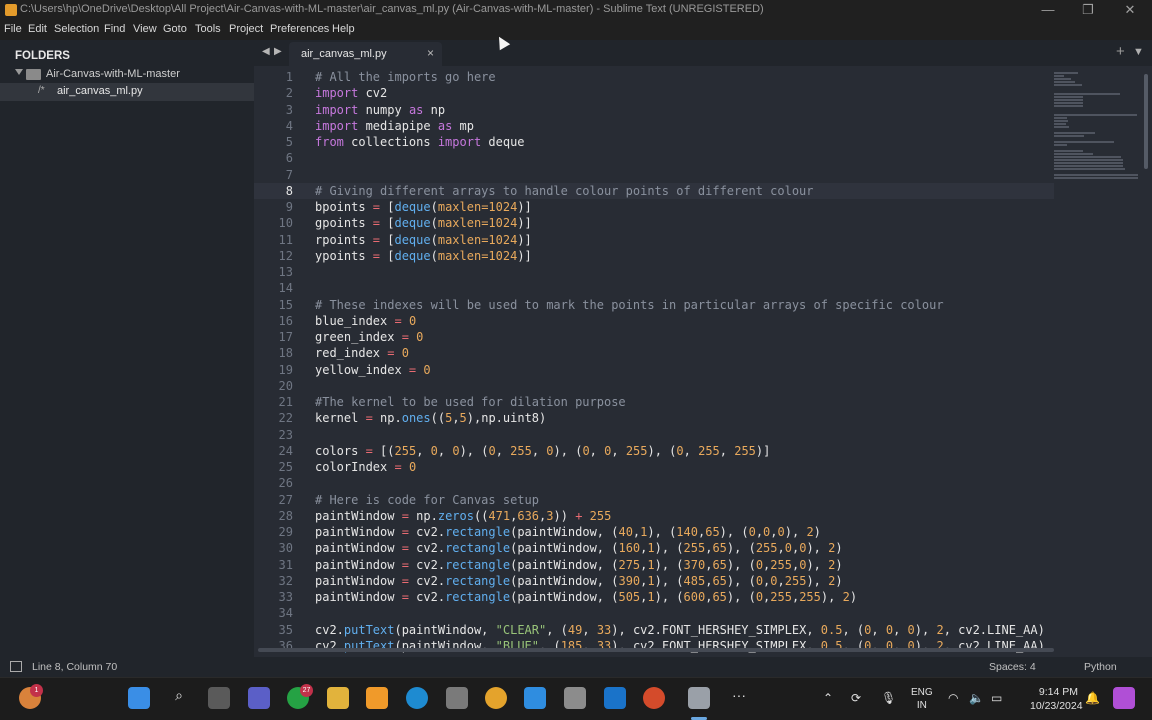  Describe the element at coordinates (1056, 699) in the screenshot. I see `clock: 9:14 PM 10/23/2024` at that location.